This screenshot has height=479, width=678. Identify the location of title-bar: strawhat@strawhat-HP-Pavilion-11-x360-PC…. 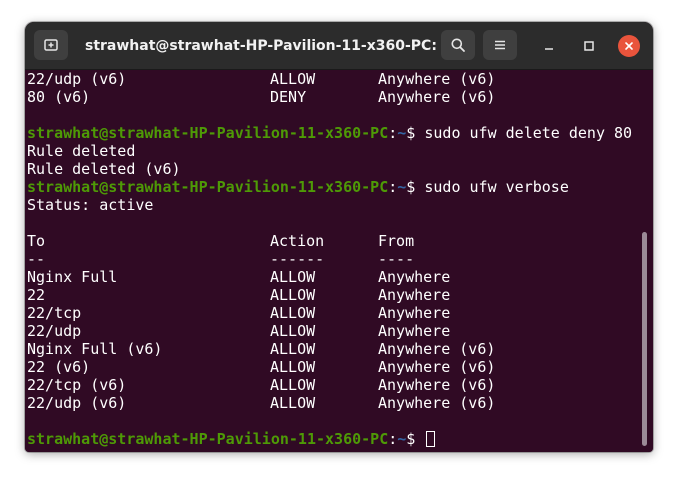
(339, 46).